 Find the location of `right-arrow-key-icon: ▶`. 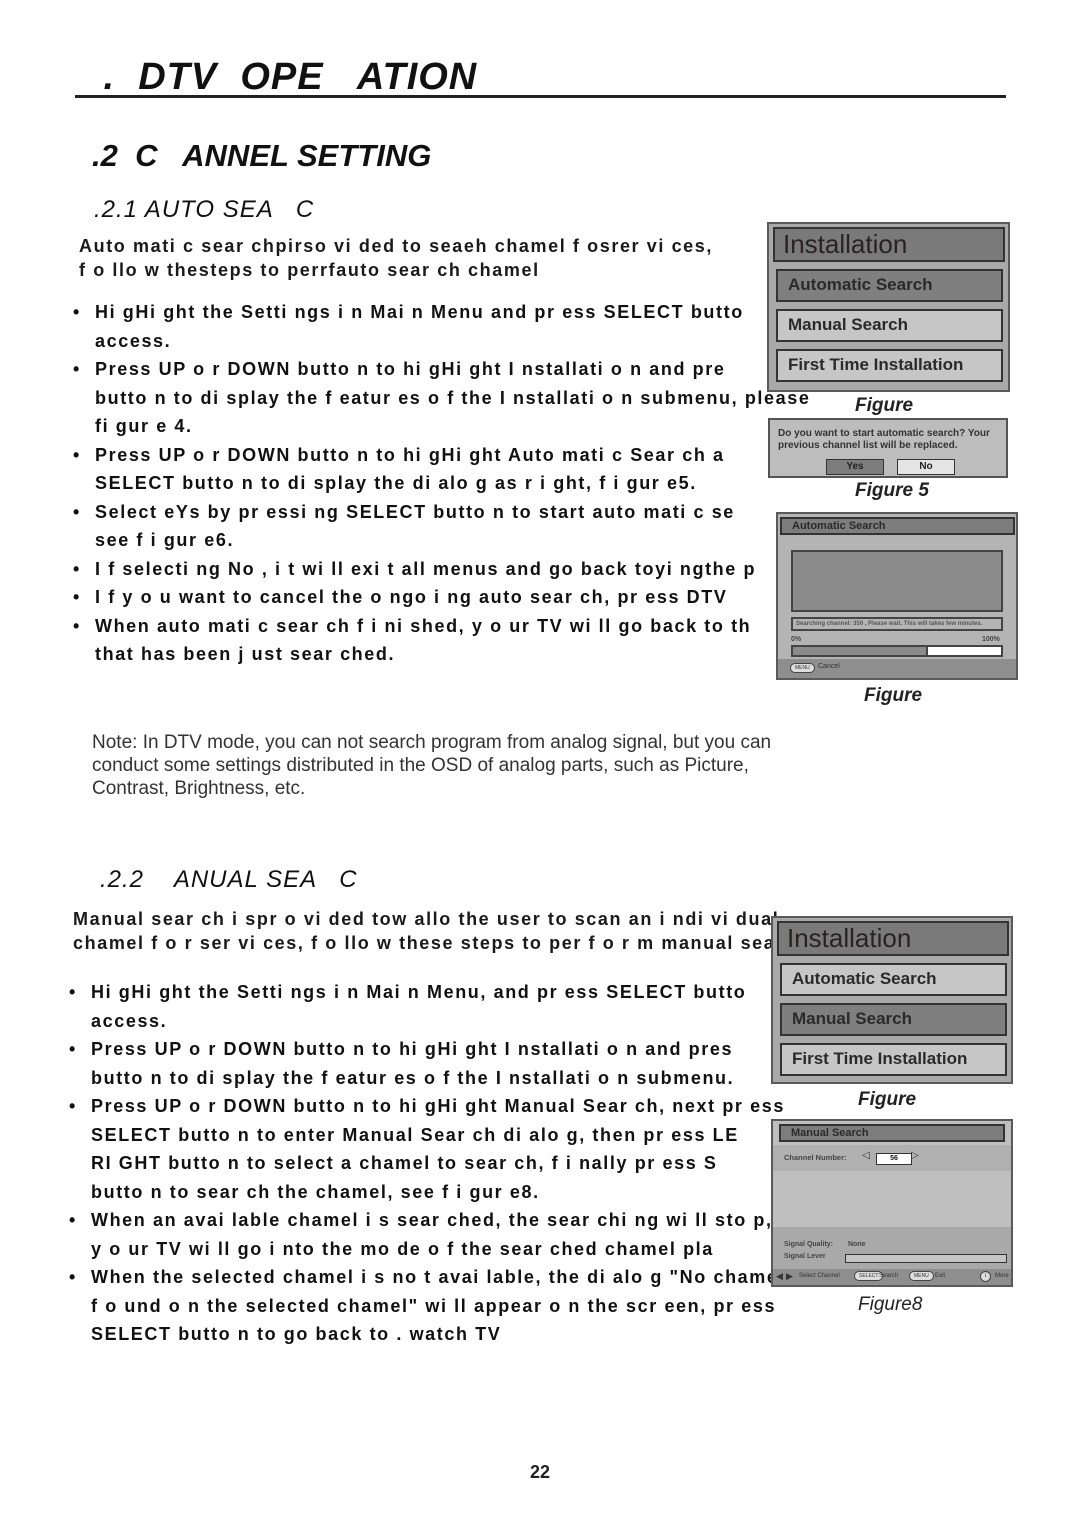

right-arrow-key-icon: ▶ is located at coordinates (789, 1276).